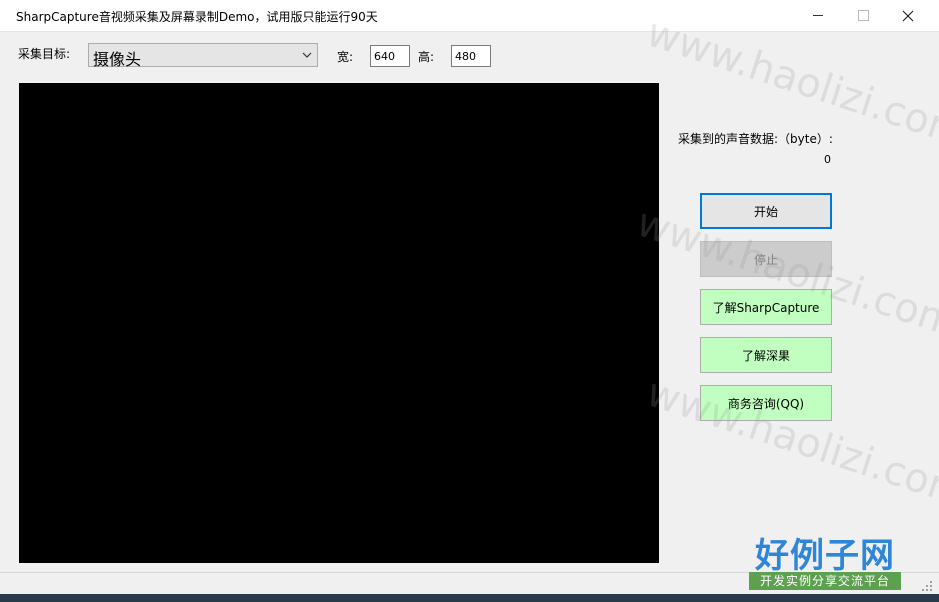  I want to click on learn-sharpcapture-button: 了解SharpCapture, so click(766, 307).